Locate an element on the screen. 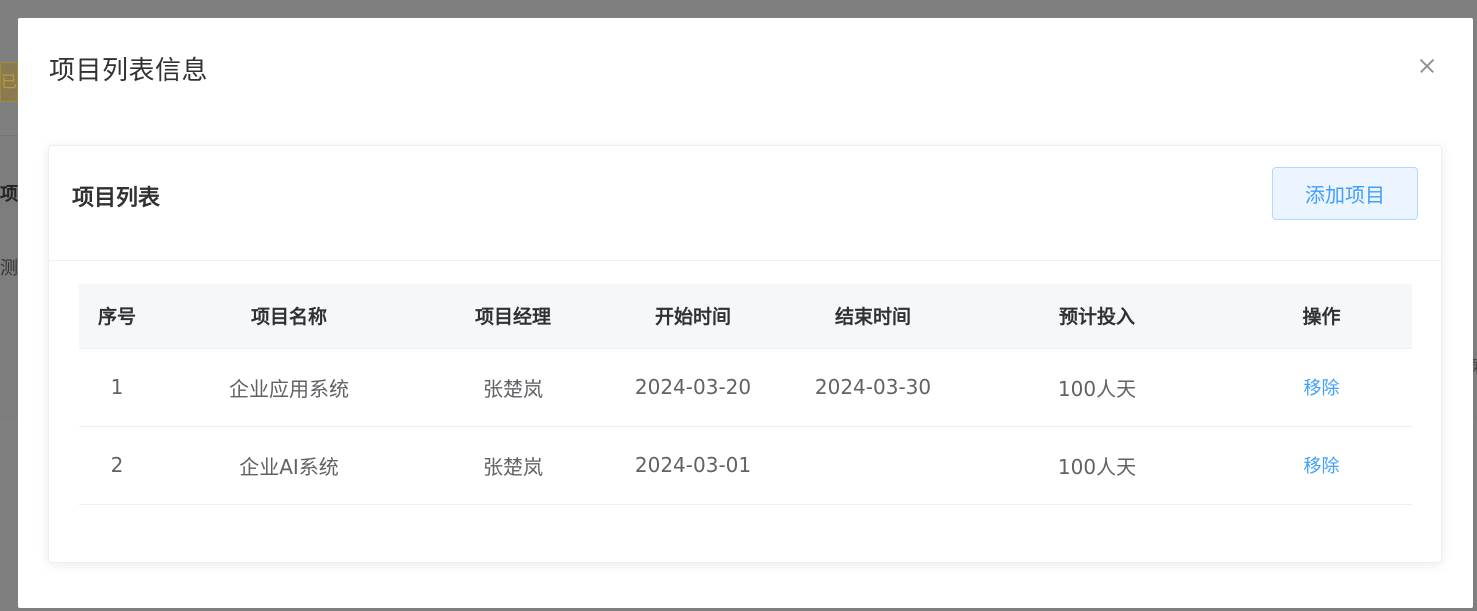  cell-index: 1 is located at coordinates (117, 387).